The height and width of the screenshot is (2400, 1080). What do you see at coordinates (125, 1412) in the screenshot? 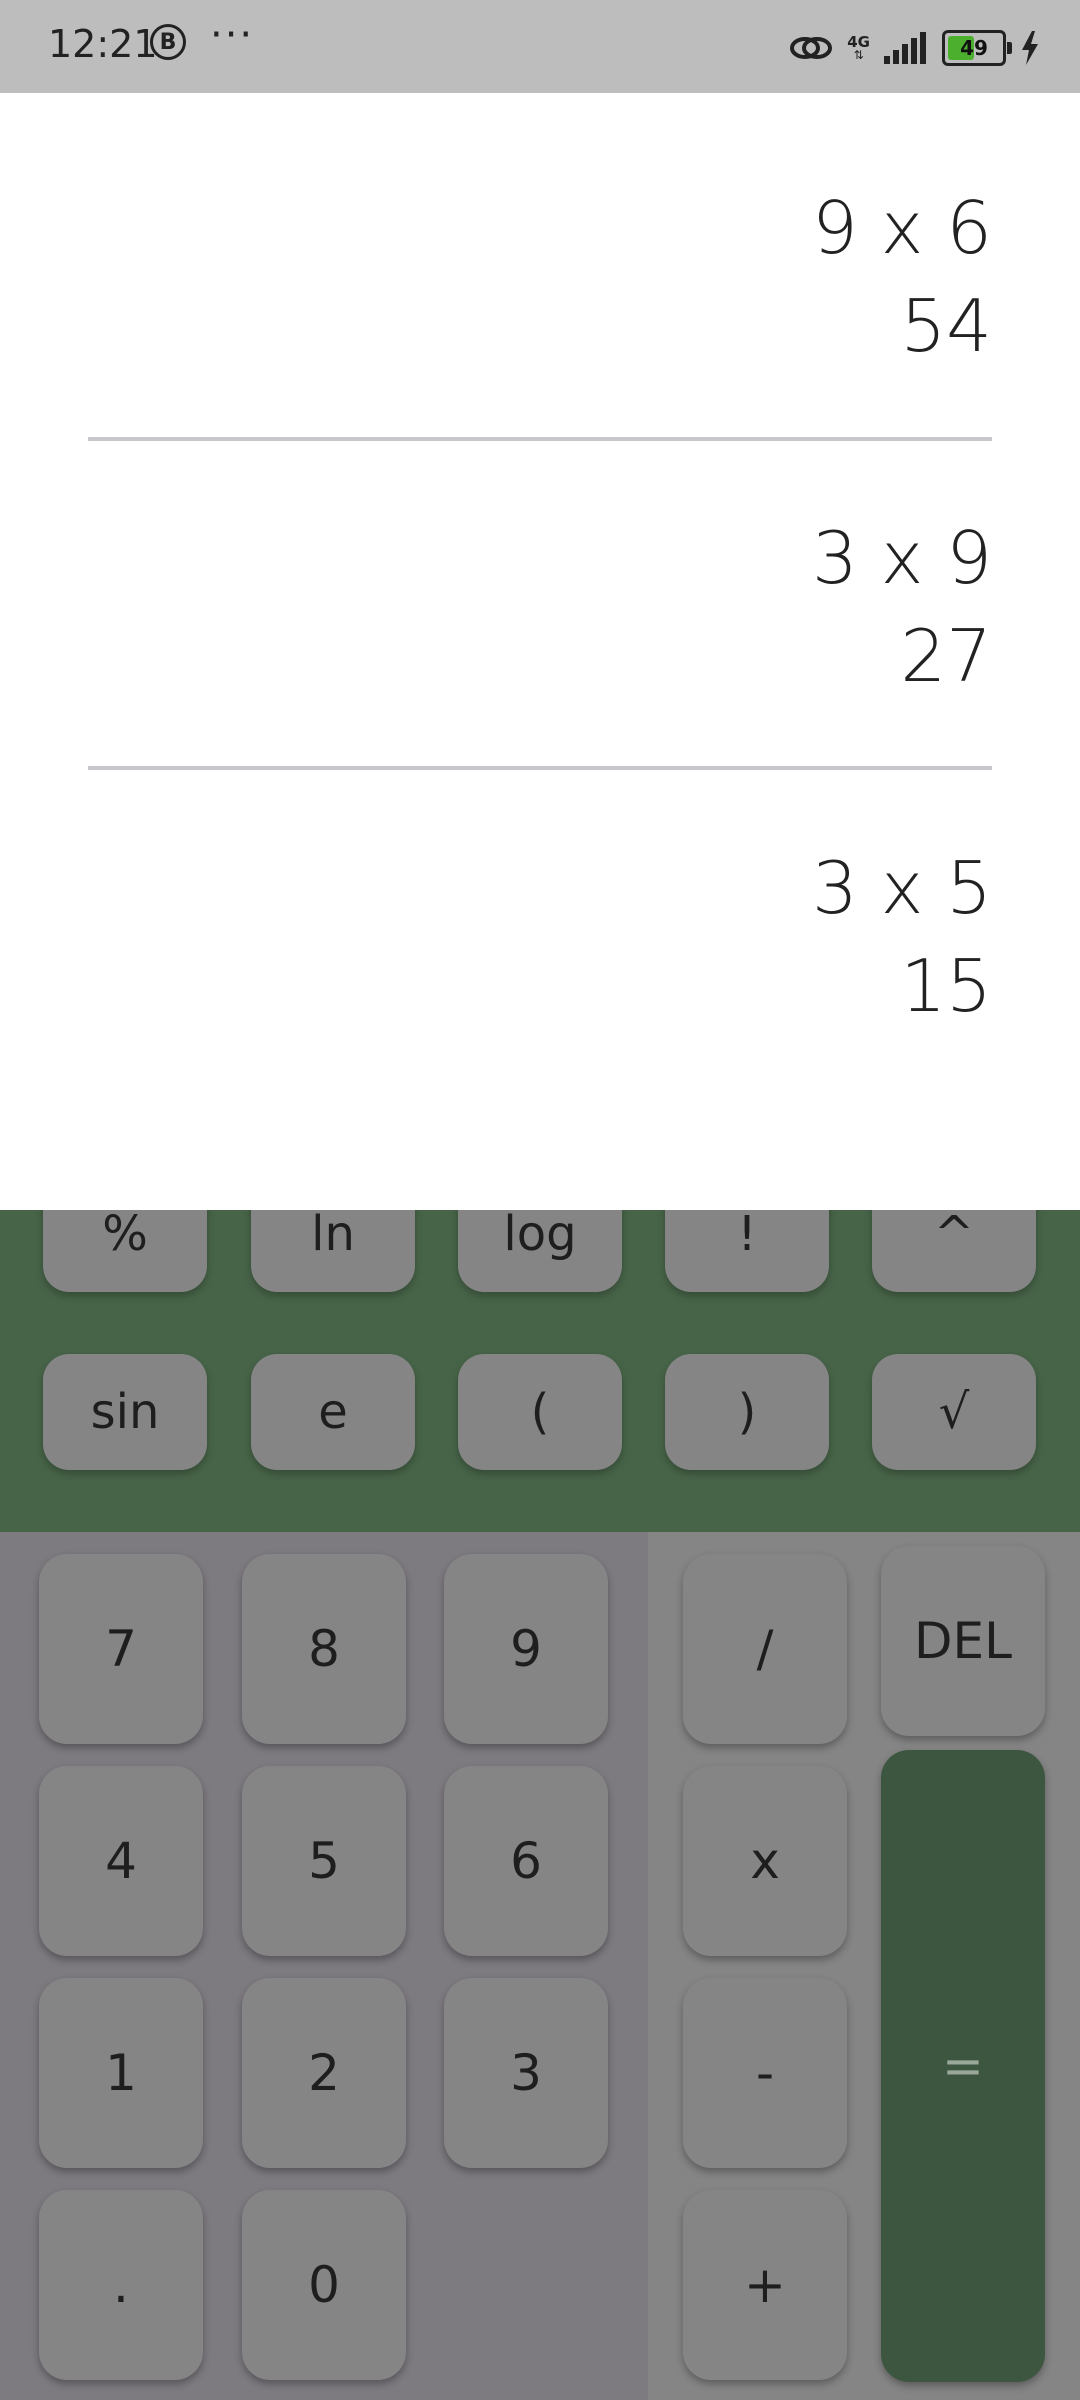
I see `sin-key: sin` at bounding box center [125, 1412].